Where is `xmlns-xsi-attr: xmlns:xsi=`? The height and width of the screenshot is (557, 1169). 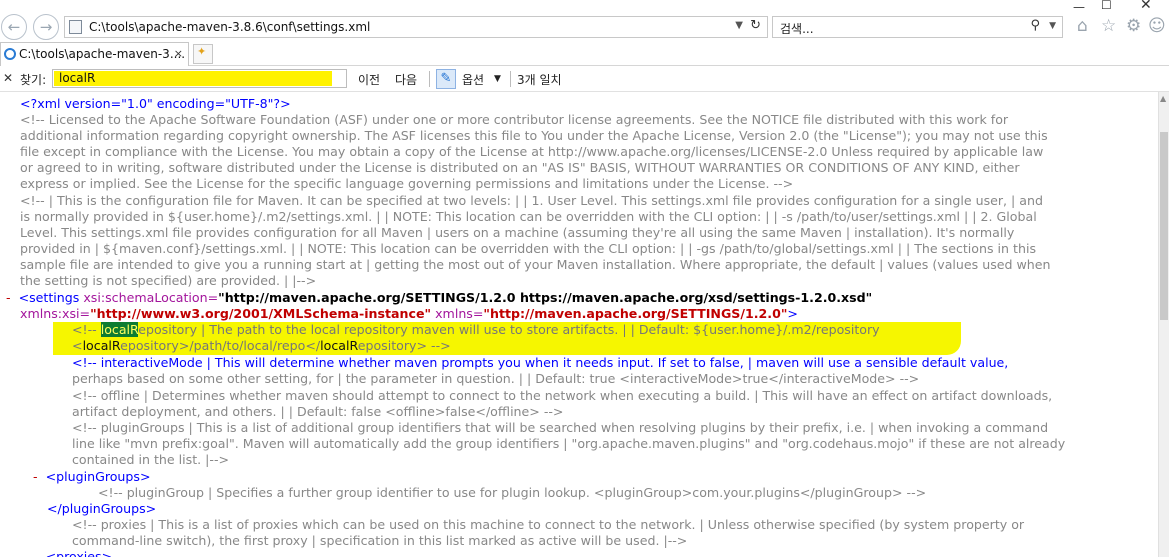 xmlns-xsi-attr: xmlns:xsi= is located at coordinates (55, 313).